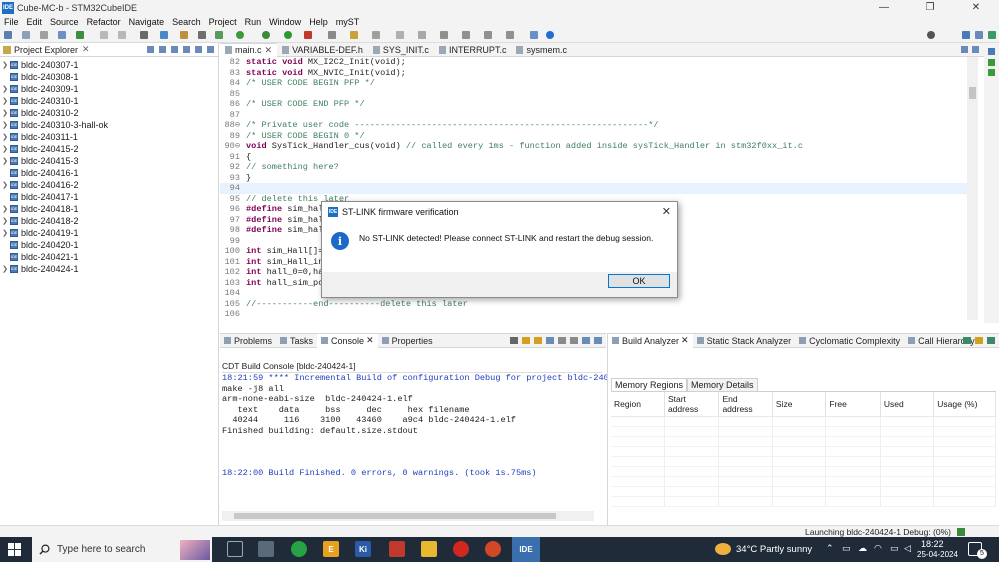 This screenshot has width=999, height=562. I want to click on task-view-icon, so click(235, 549).